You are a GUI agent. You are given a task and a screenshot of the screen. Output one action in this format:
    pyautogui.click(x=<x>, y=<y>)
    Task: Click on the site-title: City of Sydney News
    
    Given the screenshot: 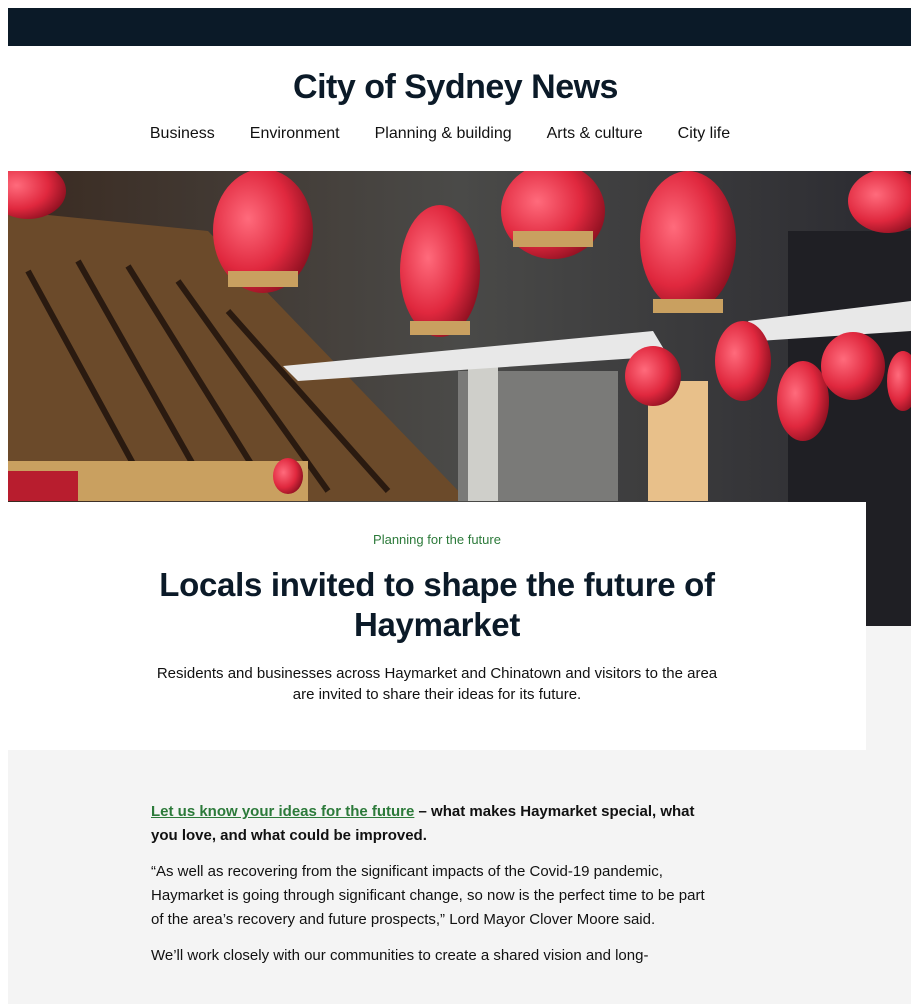 What is the action you would take?
    pyautogui.click(x=455, y=87)
    